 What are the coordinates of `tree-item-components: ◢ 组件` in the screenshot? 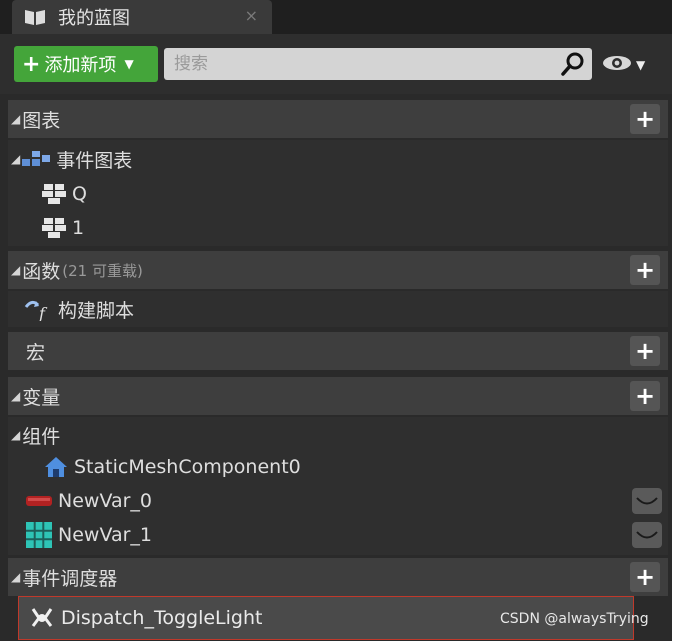 It's located at (338, 435).